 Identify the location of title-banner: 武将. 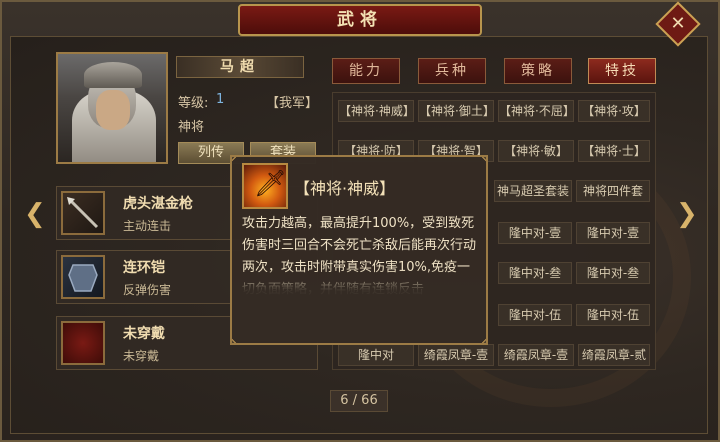
(360, 20).